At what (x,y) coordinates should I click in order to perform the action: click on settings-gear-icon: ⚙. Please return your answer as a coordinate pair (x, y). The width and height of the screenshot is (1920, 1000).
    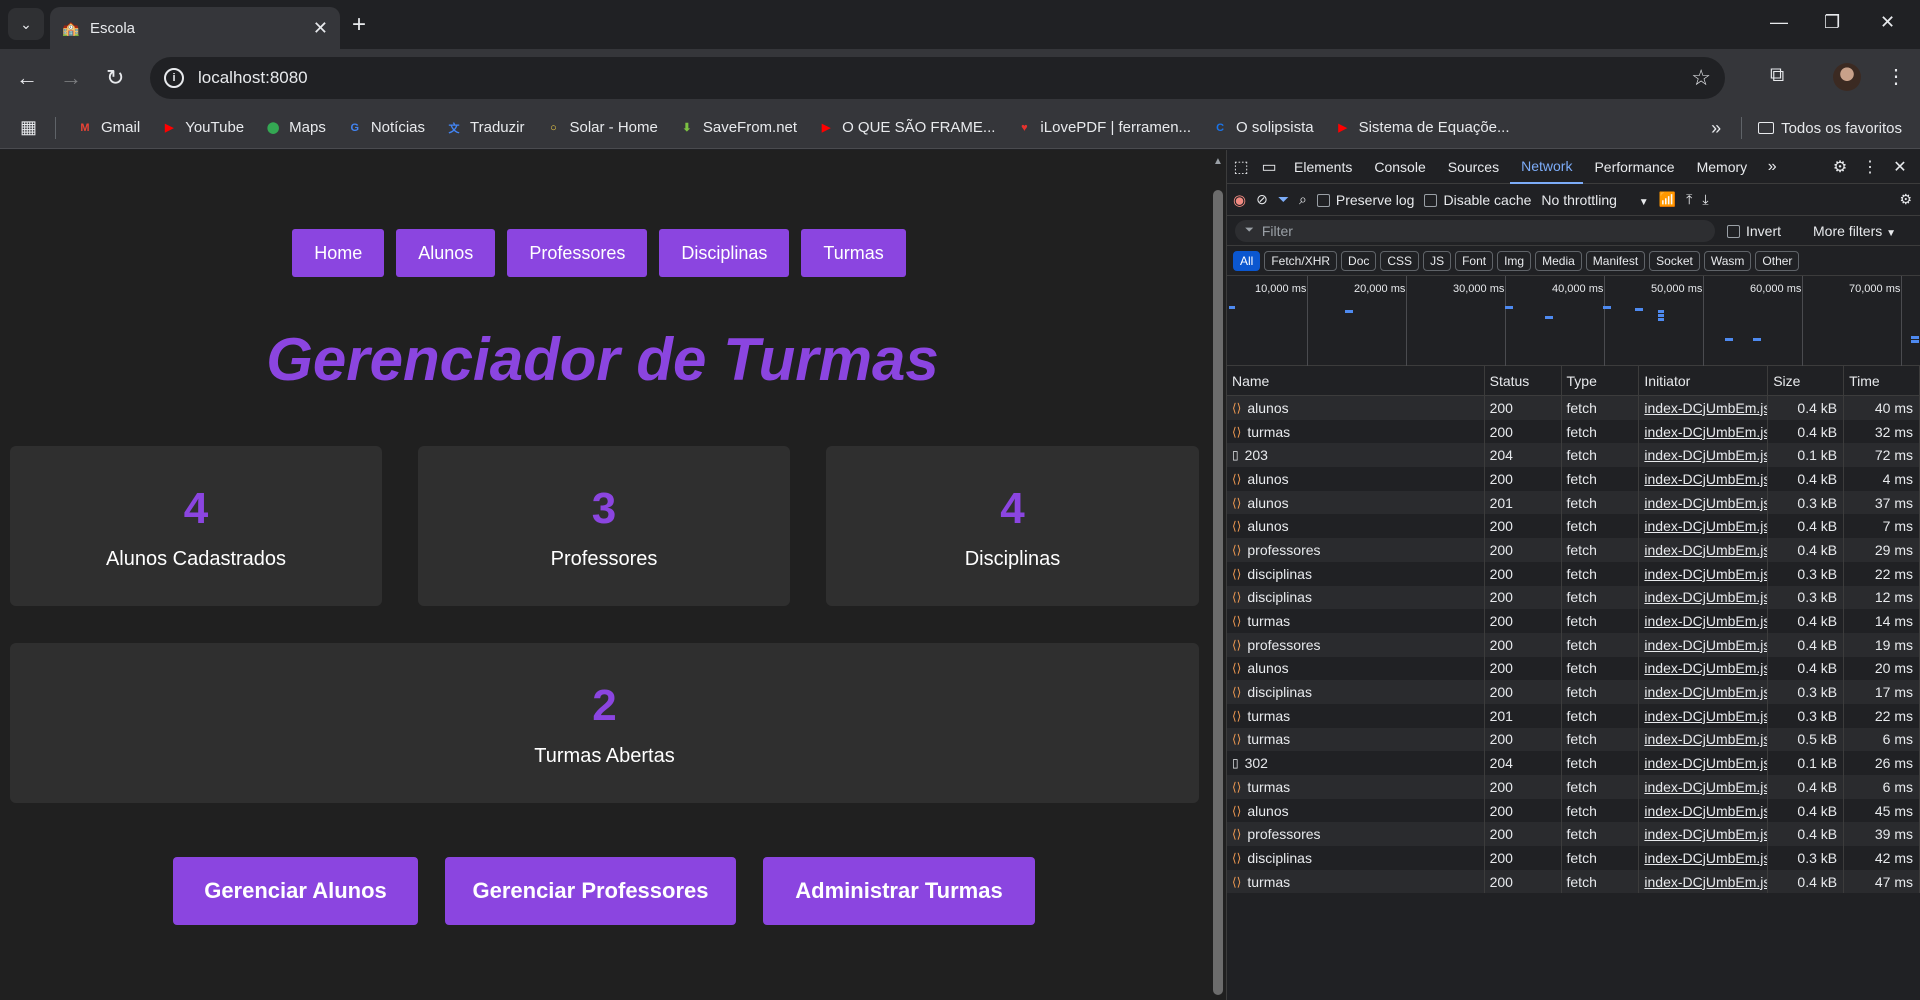
    Looking at the image, I should click on (1840, 167).